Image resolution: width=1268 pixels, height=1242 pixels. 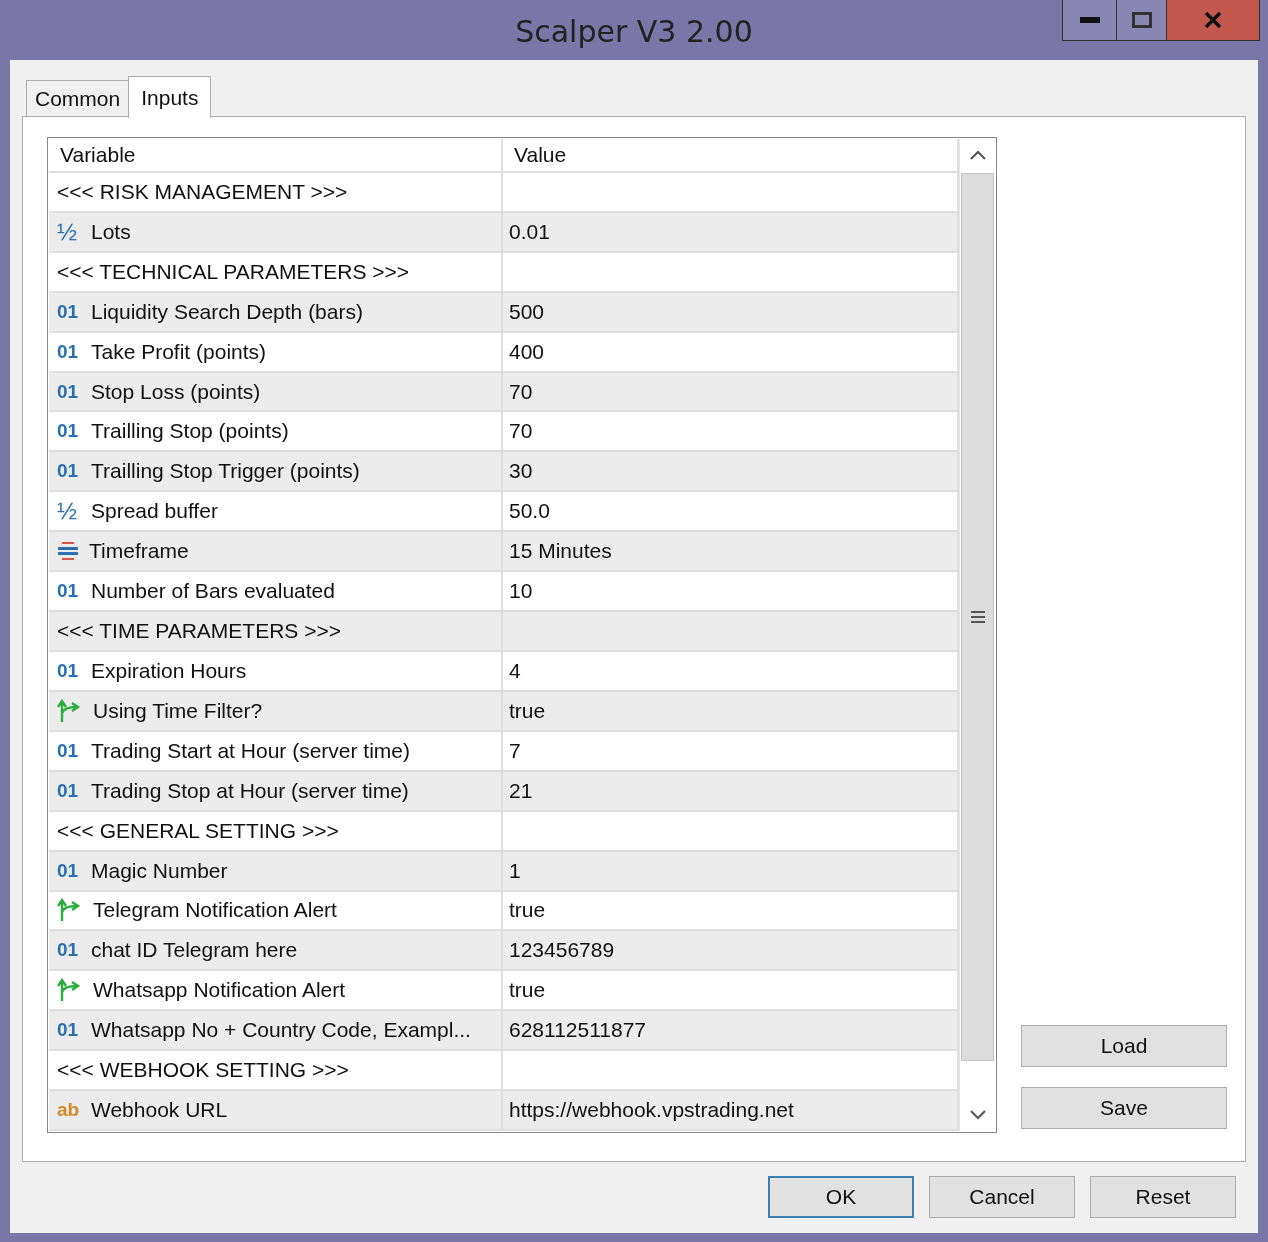 I want to click on list-icon, so click(x=68, y=551).